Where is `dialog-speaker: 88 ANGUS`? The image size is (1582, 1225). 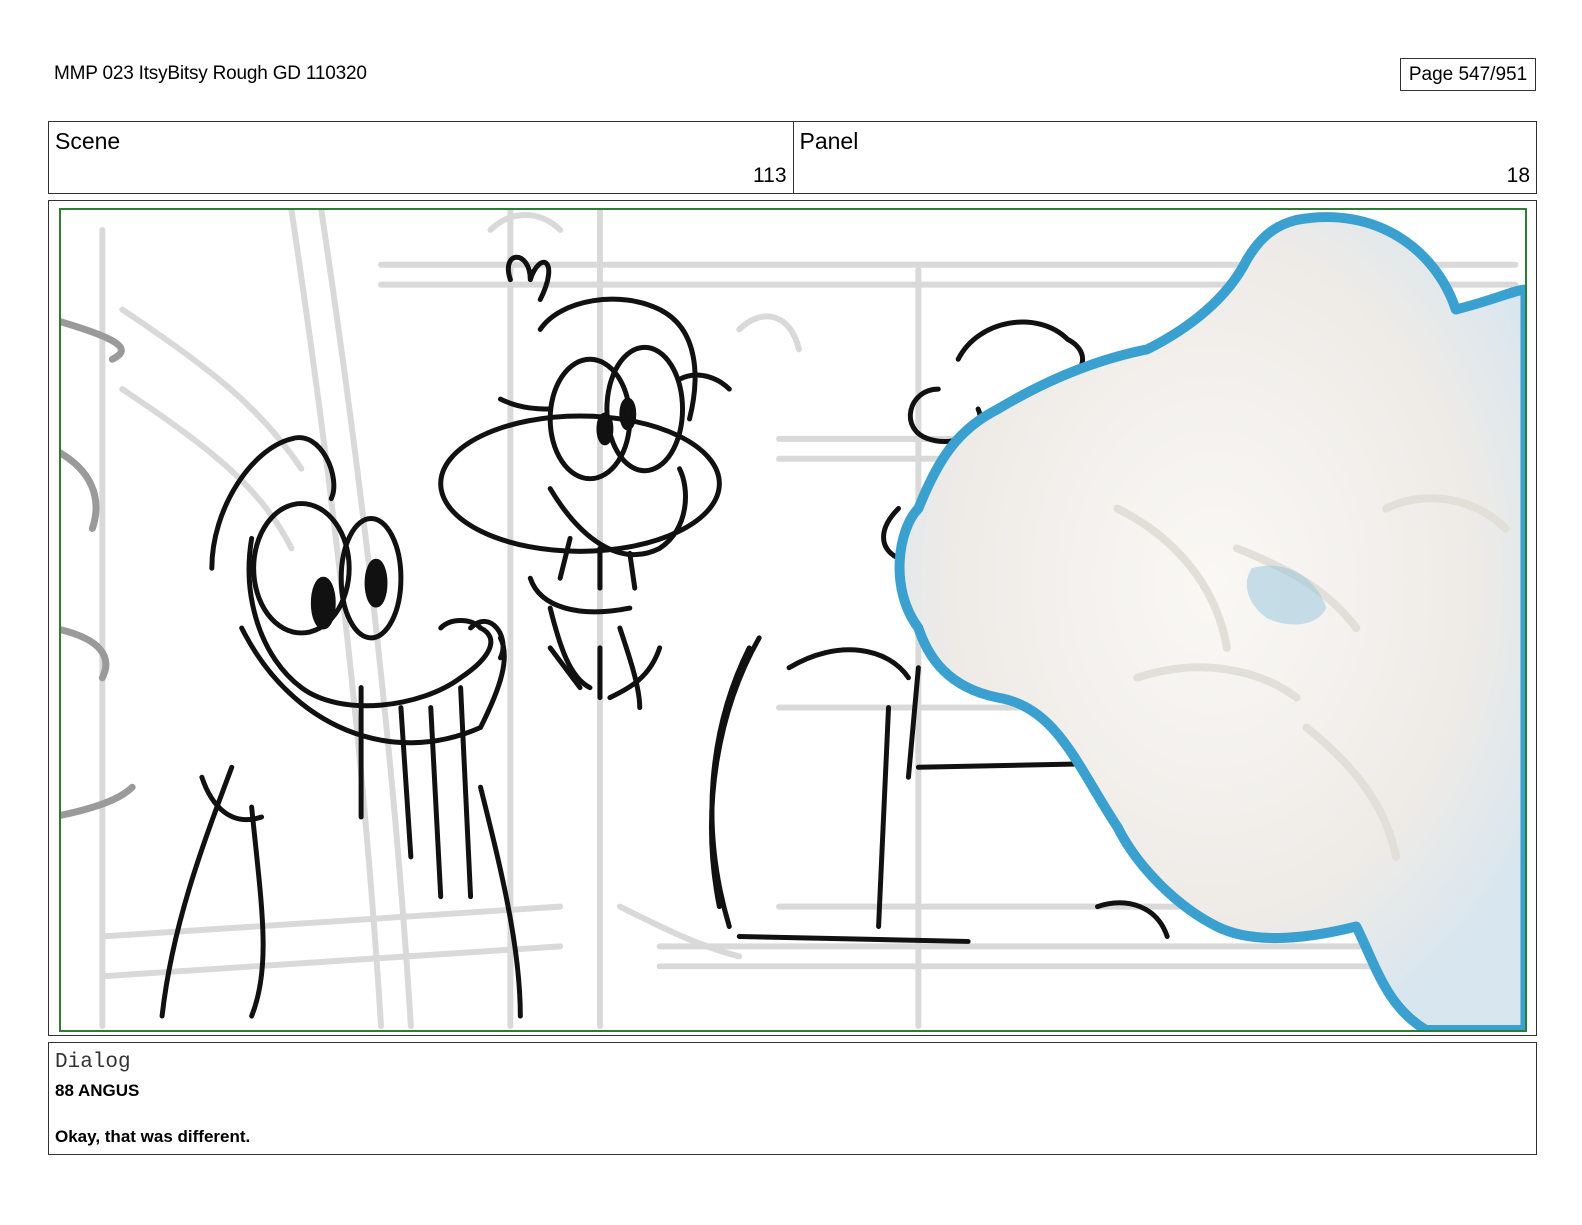 dialog-speaker: 88 ANGUS is located at coordinates (97, 1090).